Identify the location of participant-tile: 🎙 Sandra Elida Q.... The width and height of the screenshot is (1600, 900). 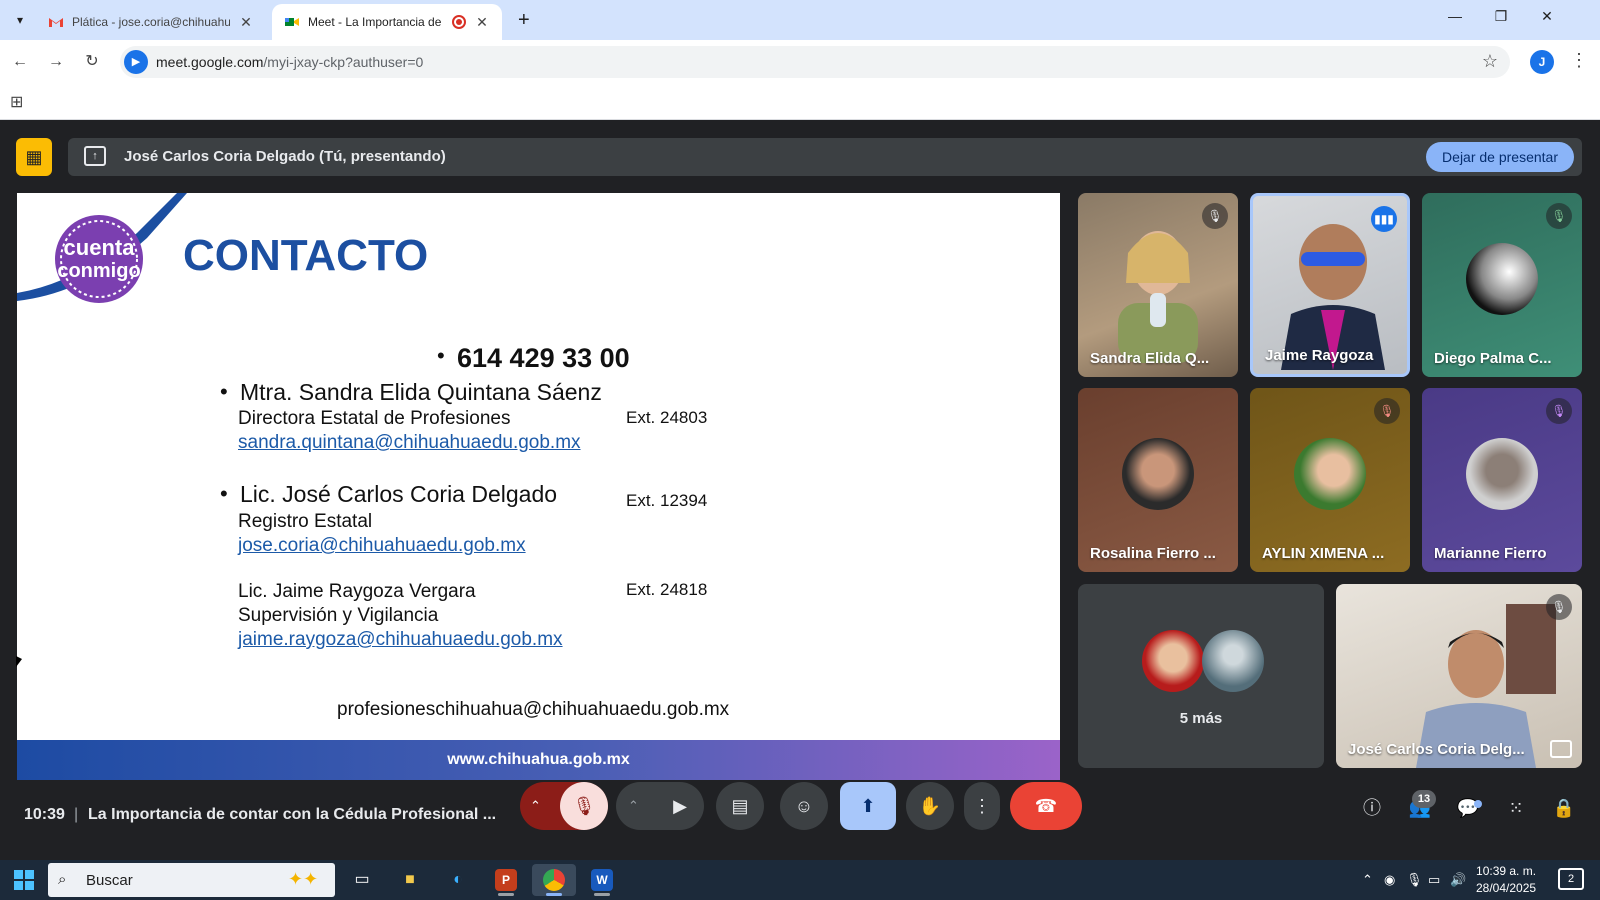
(1158, 285).